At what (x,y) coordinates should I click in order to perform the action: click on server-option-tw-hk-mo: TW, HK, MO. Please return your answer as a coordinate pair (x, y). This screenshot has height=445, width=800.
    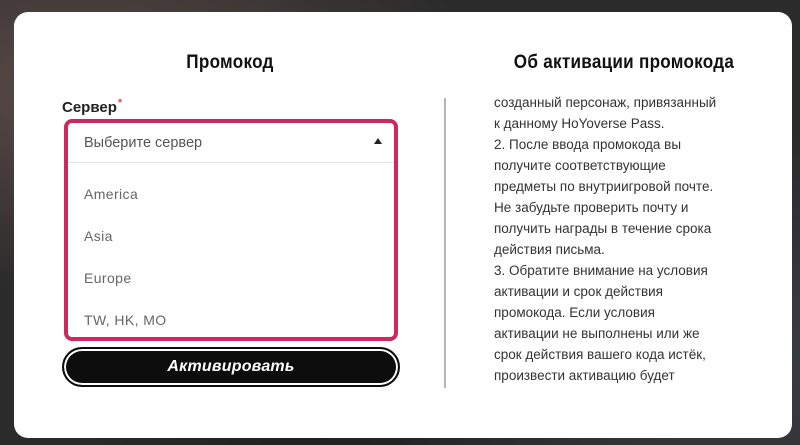
    Looking at the image, I should click on (231, 318).